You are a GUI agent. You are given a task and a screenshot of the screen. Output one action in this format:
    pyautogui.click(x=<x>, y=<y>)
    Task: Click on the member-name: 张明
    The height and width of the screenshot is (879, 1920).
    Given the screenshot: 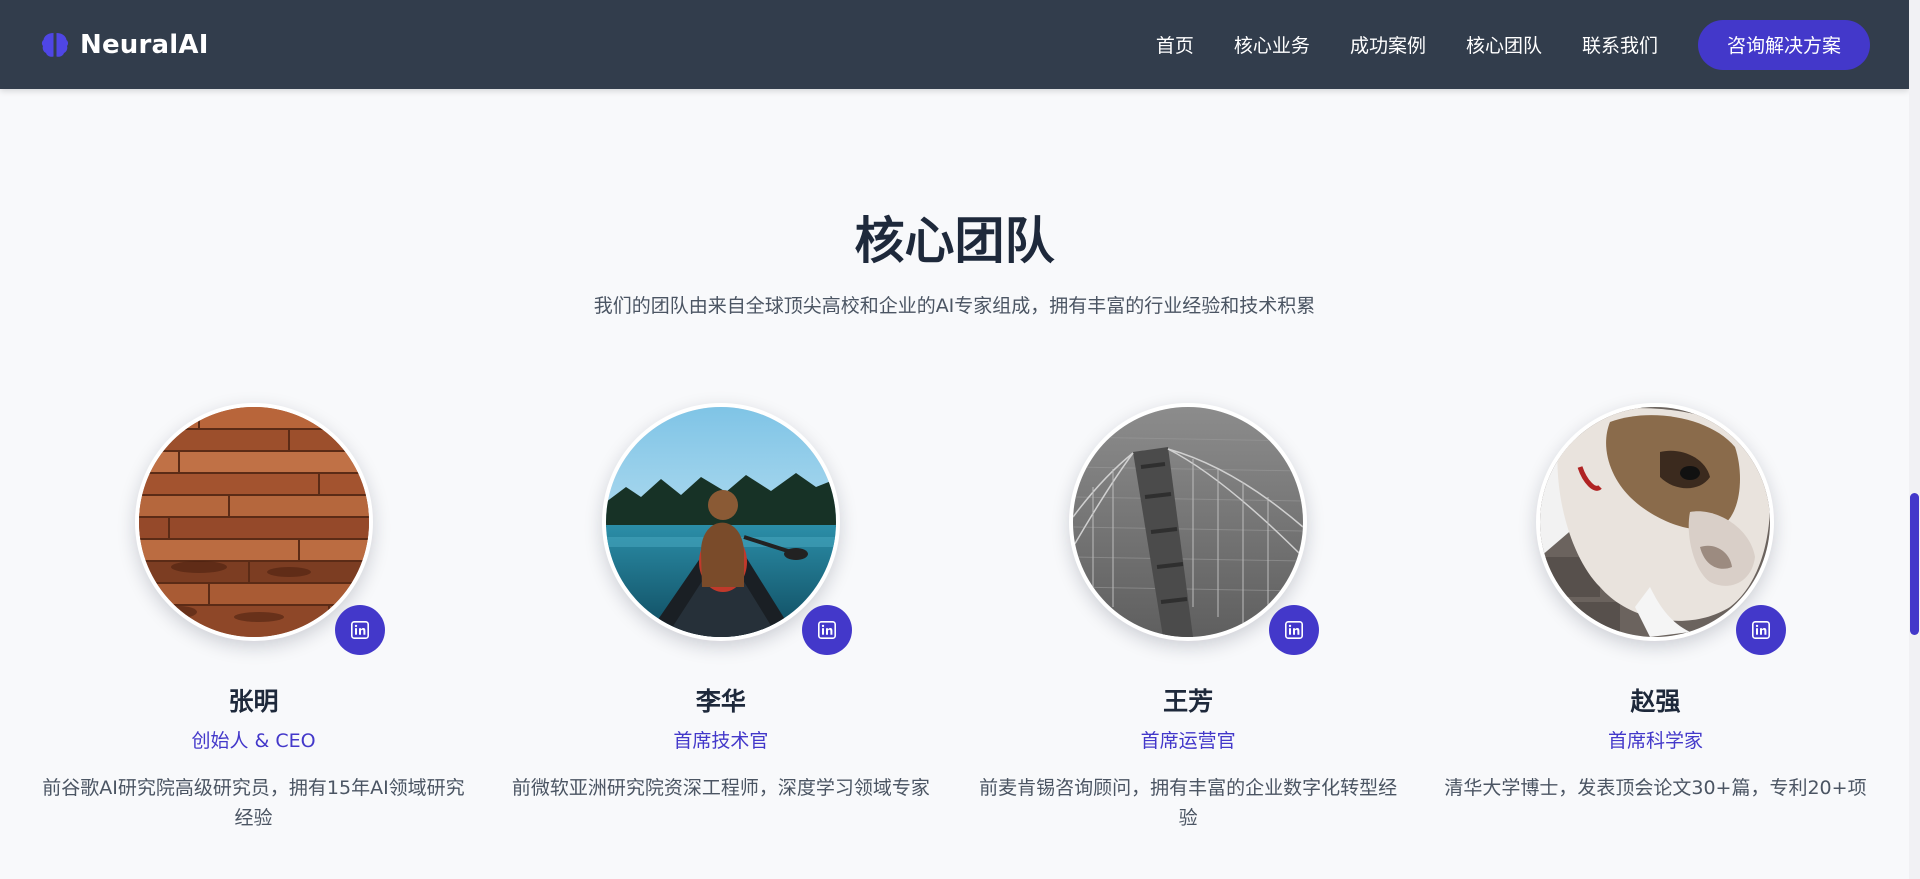 What is the action you would take?
    pyautogui.click(x=253, y=701)
    